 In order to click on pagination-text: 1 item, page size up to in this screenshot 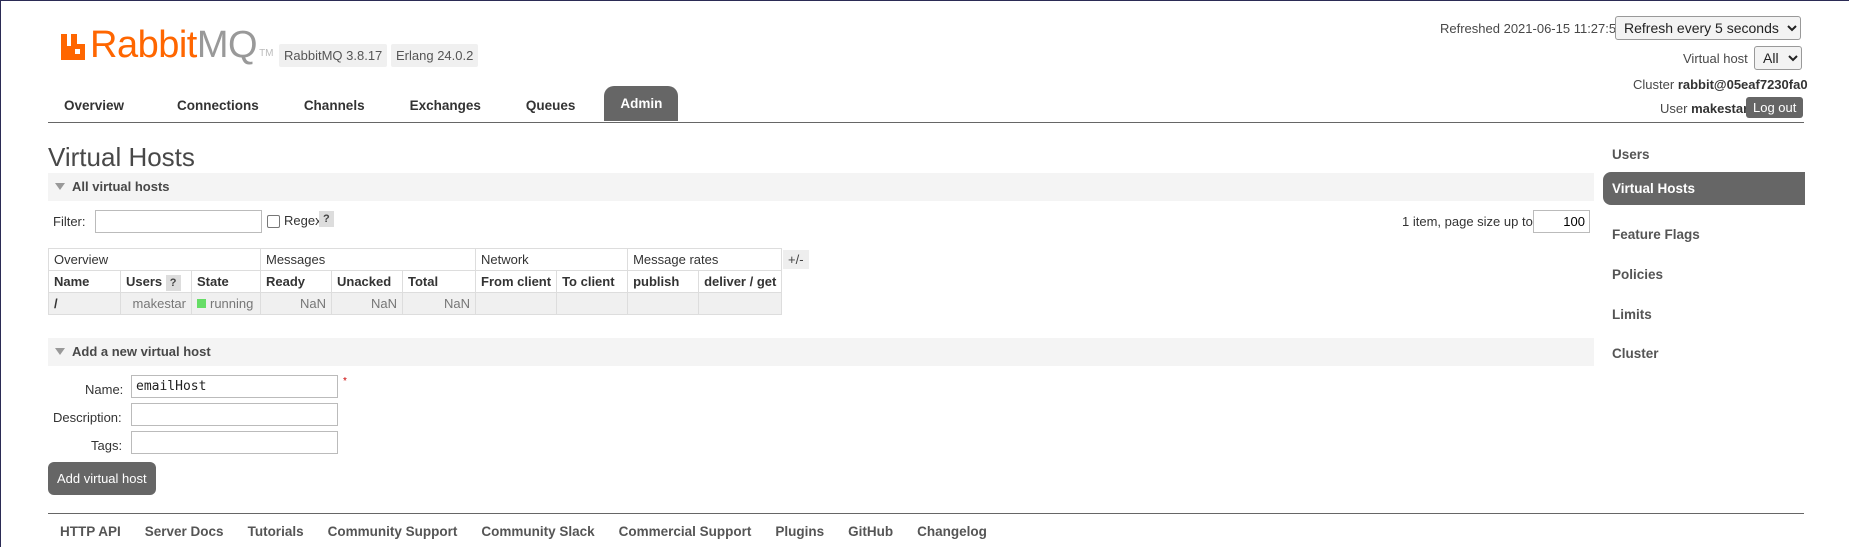, I will do `click(1467, 221)`.